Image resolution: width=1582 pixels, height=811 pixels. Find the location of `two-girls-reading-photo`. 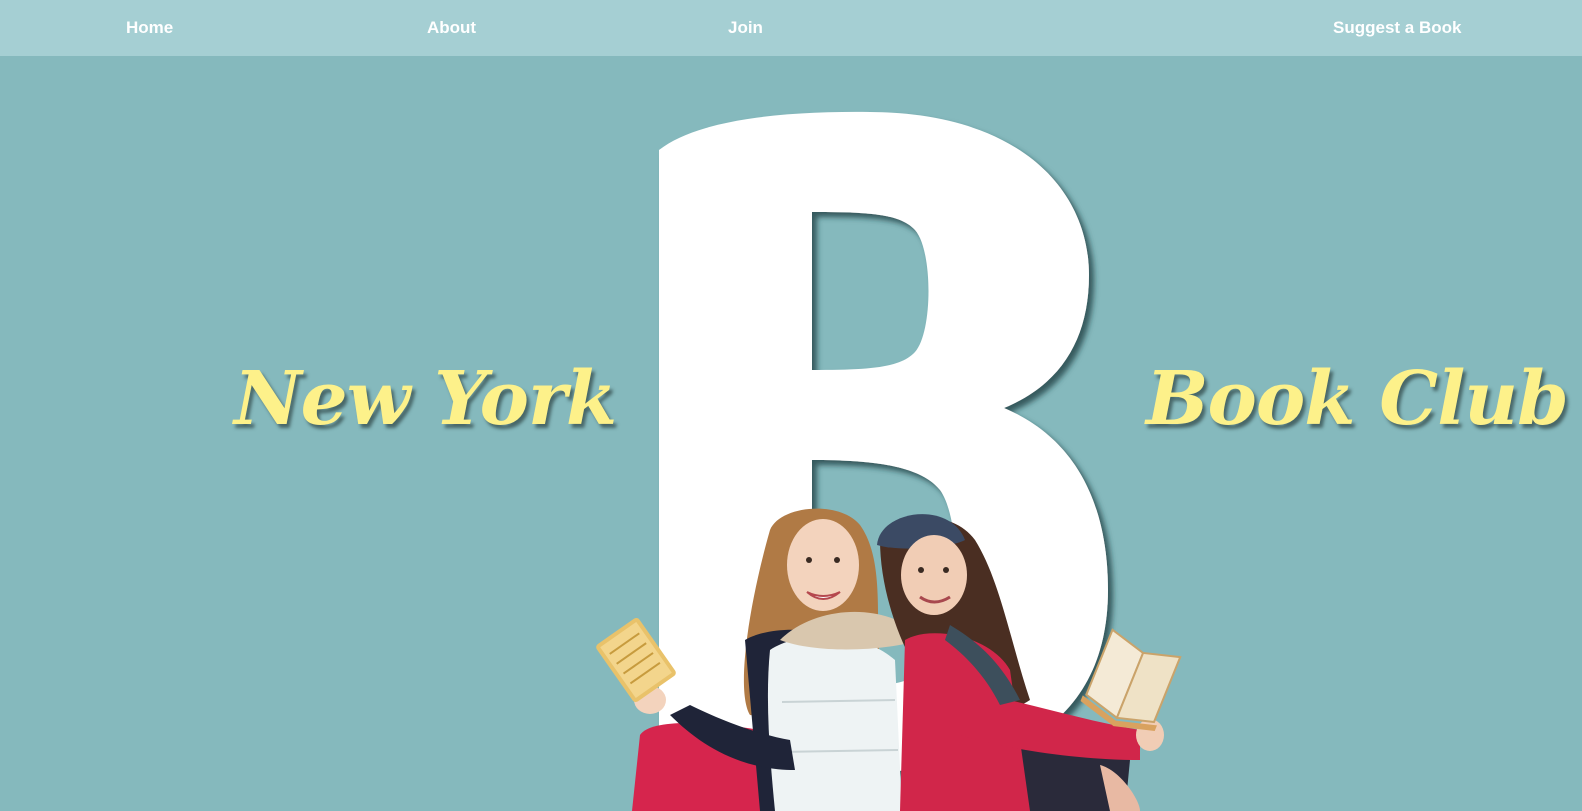

two-girls-reading-photo is located at coordinates (889, 659).